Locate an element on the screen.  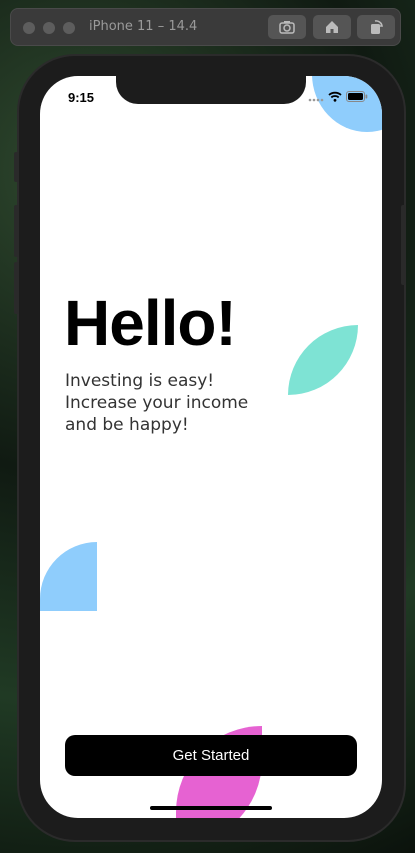
screenshot-icon is located at coordinates (287, 27).